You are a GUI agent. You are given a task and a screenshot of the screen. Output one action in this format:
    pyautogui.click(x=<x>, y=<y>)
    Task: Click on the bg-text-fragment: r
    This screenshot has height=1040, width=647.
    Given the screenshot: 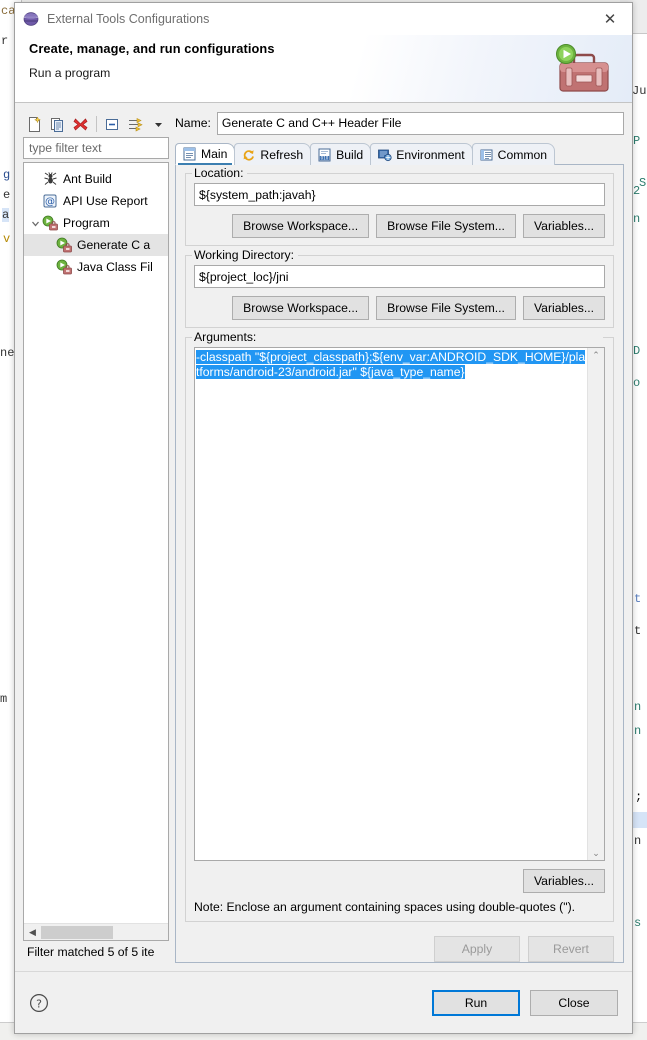 What is the action you would take?
    pyautogui.click(x=5, y=41)
    